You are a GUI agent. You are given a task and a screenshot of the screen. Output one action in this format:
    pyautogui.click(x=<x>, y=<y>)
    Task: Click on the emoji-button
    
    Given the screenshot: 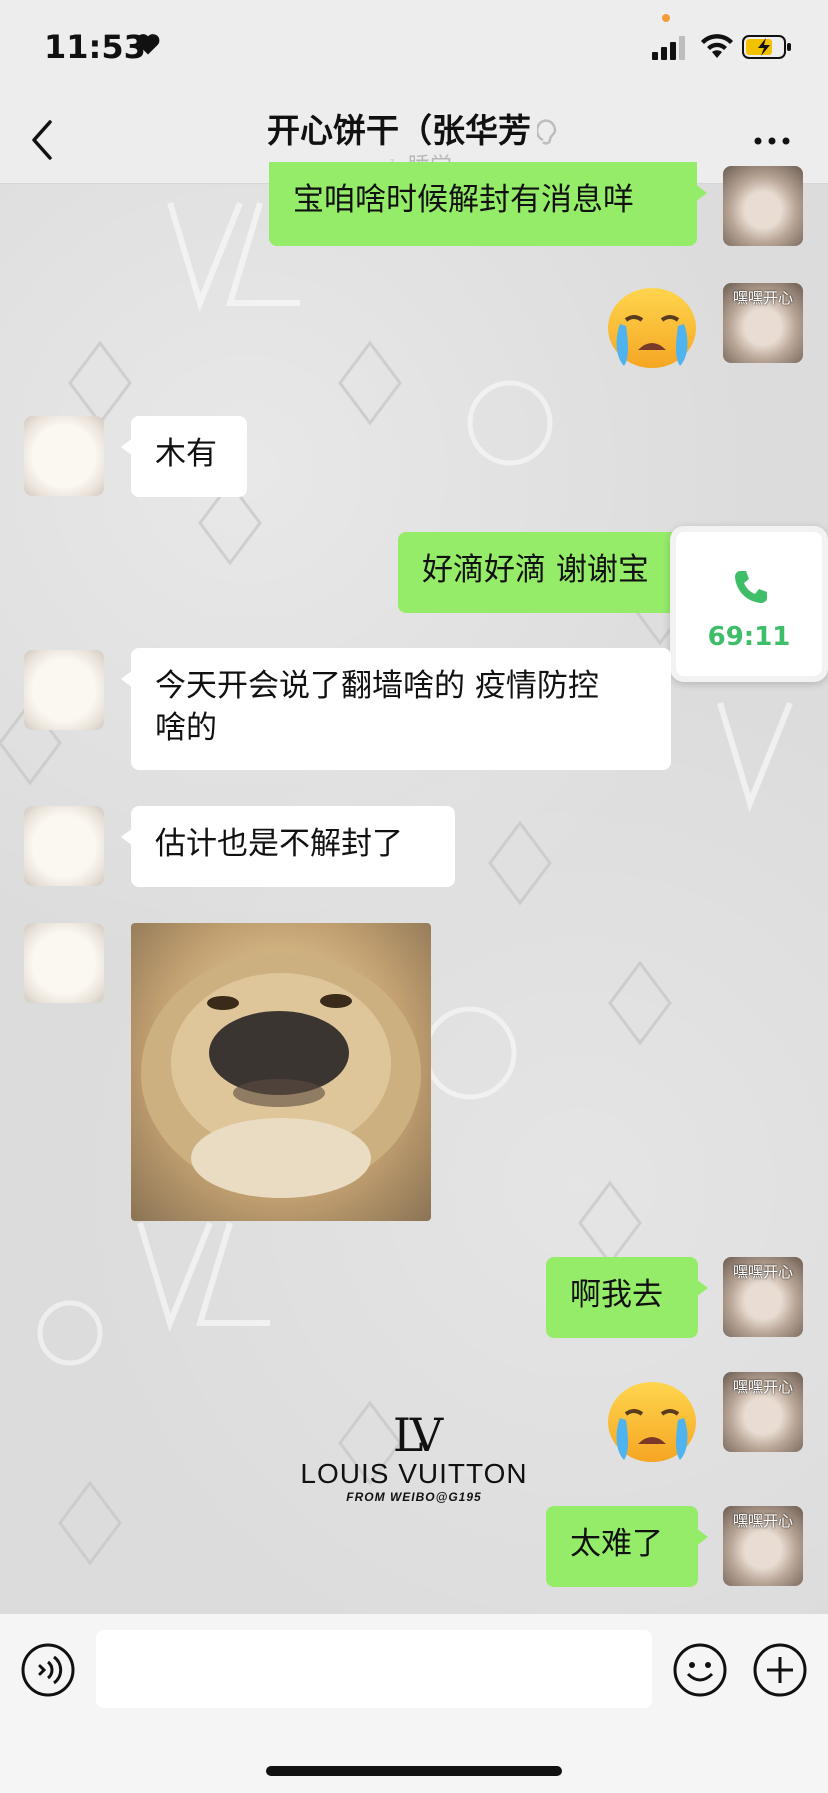 What is the action you would take?
    pyautogui.click(x=700, y=1670)
    